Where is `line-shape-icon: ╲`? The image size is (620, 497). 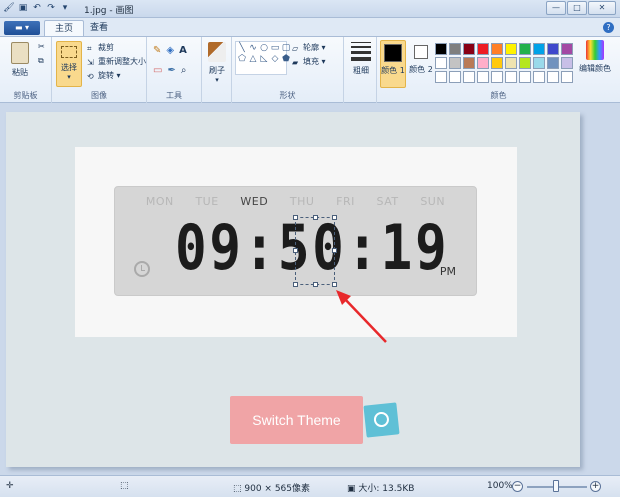
line-shape-icon: ╲ is located at coordinates (242, 48).